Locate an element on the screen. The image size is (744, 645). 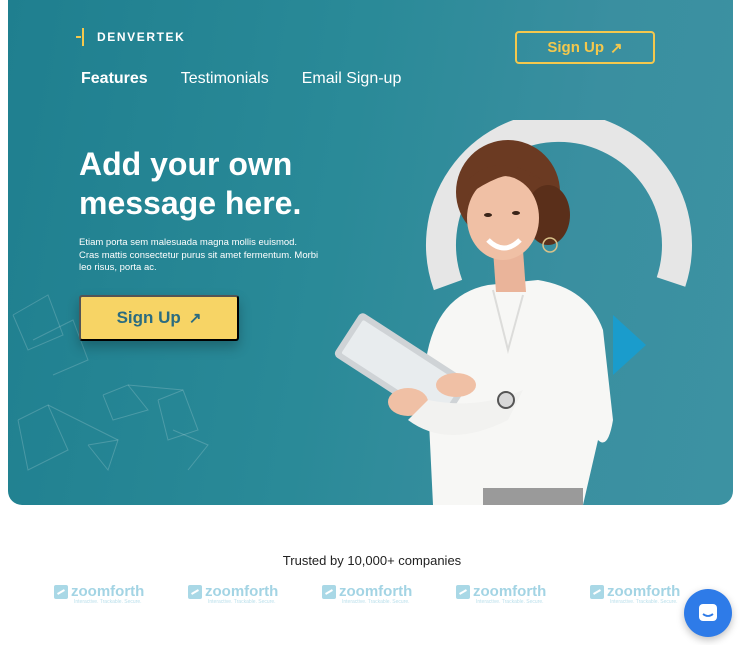
brand-logo: DENVERTEK is located at coordinates (130, 37).